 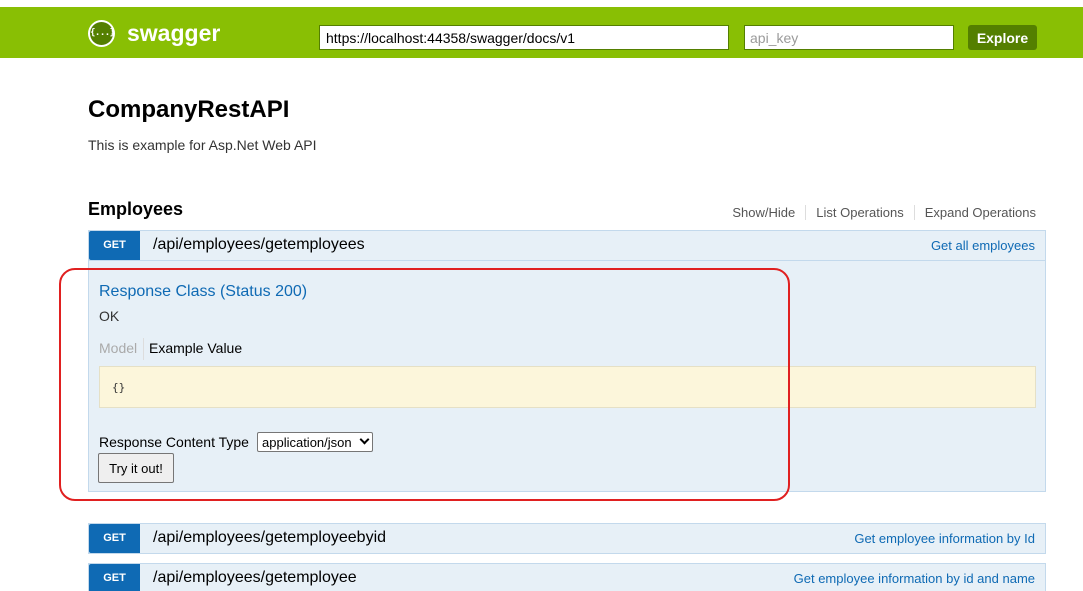 What do you see at coordinates (195, 348) in the screenshot?
I see `example-value-tab: Example Value` at bounding box center [195, 348].